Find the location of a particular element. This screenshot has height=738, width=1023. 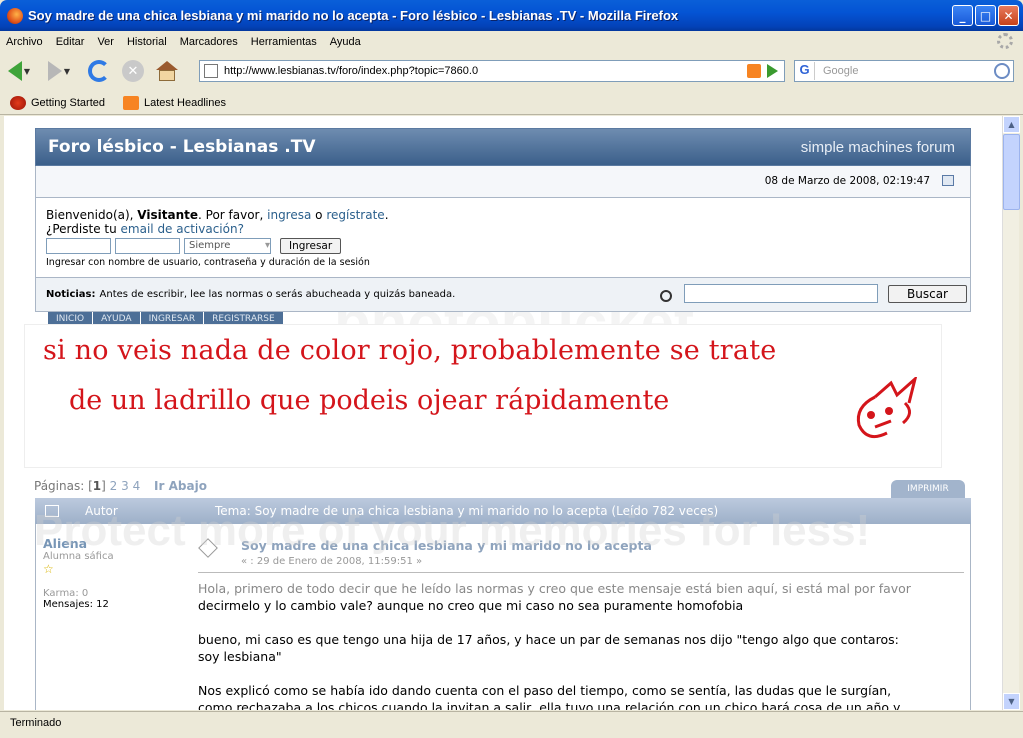

page-link-2: 2 is located at coordinates (114, 486).